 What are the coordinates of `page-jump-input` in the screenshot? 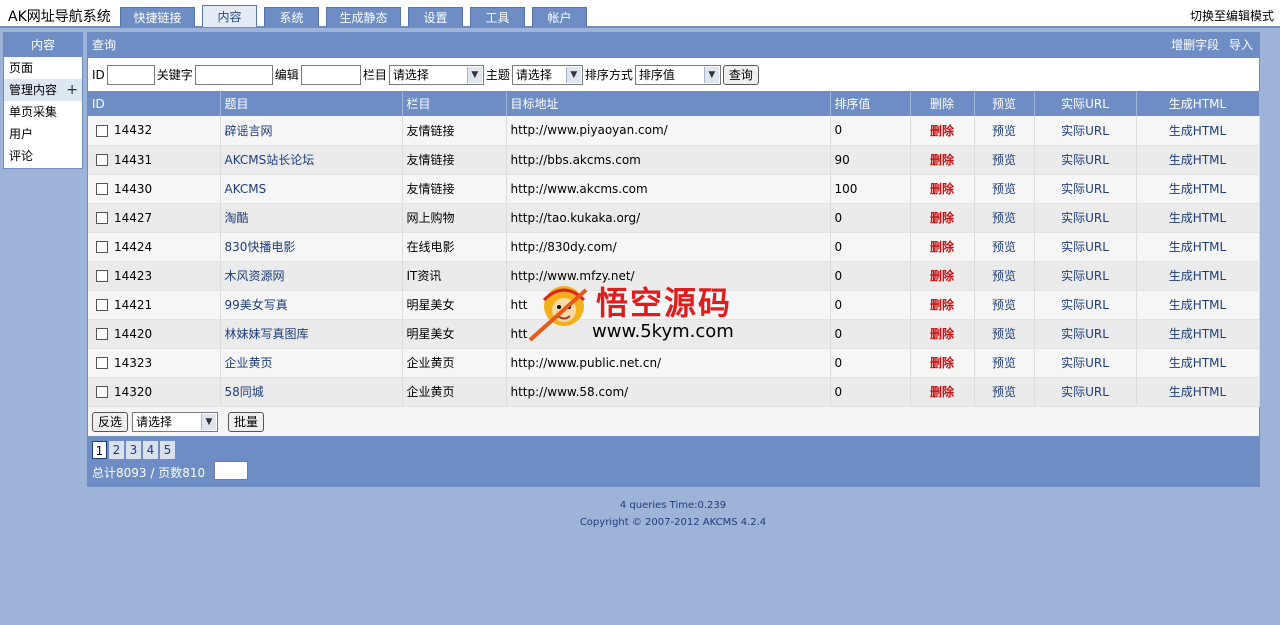 It's located at (231, 470).